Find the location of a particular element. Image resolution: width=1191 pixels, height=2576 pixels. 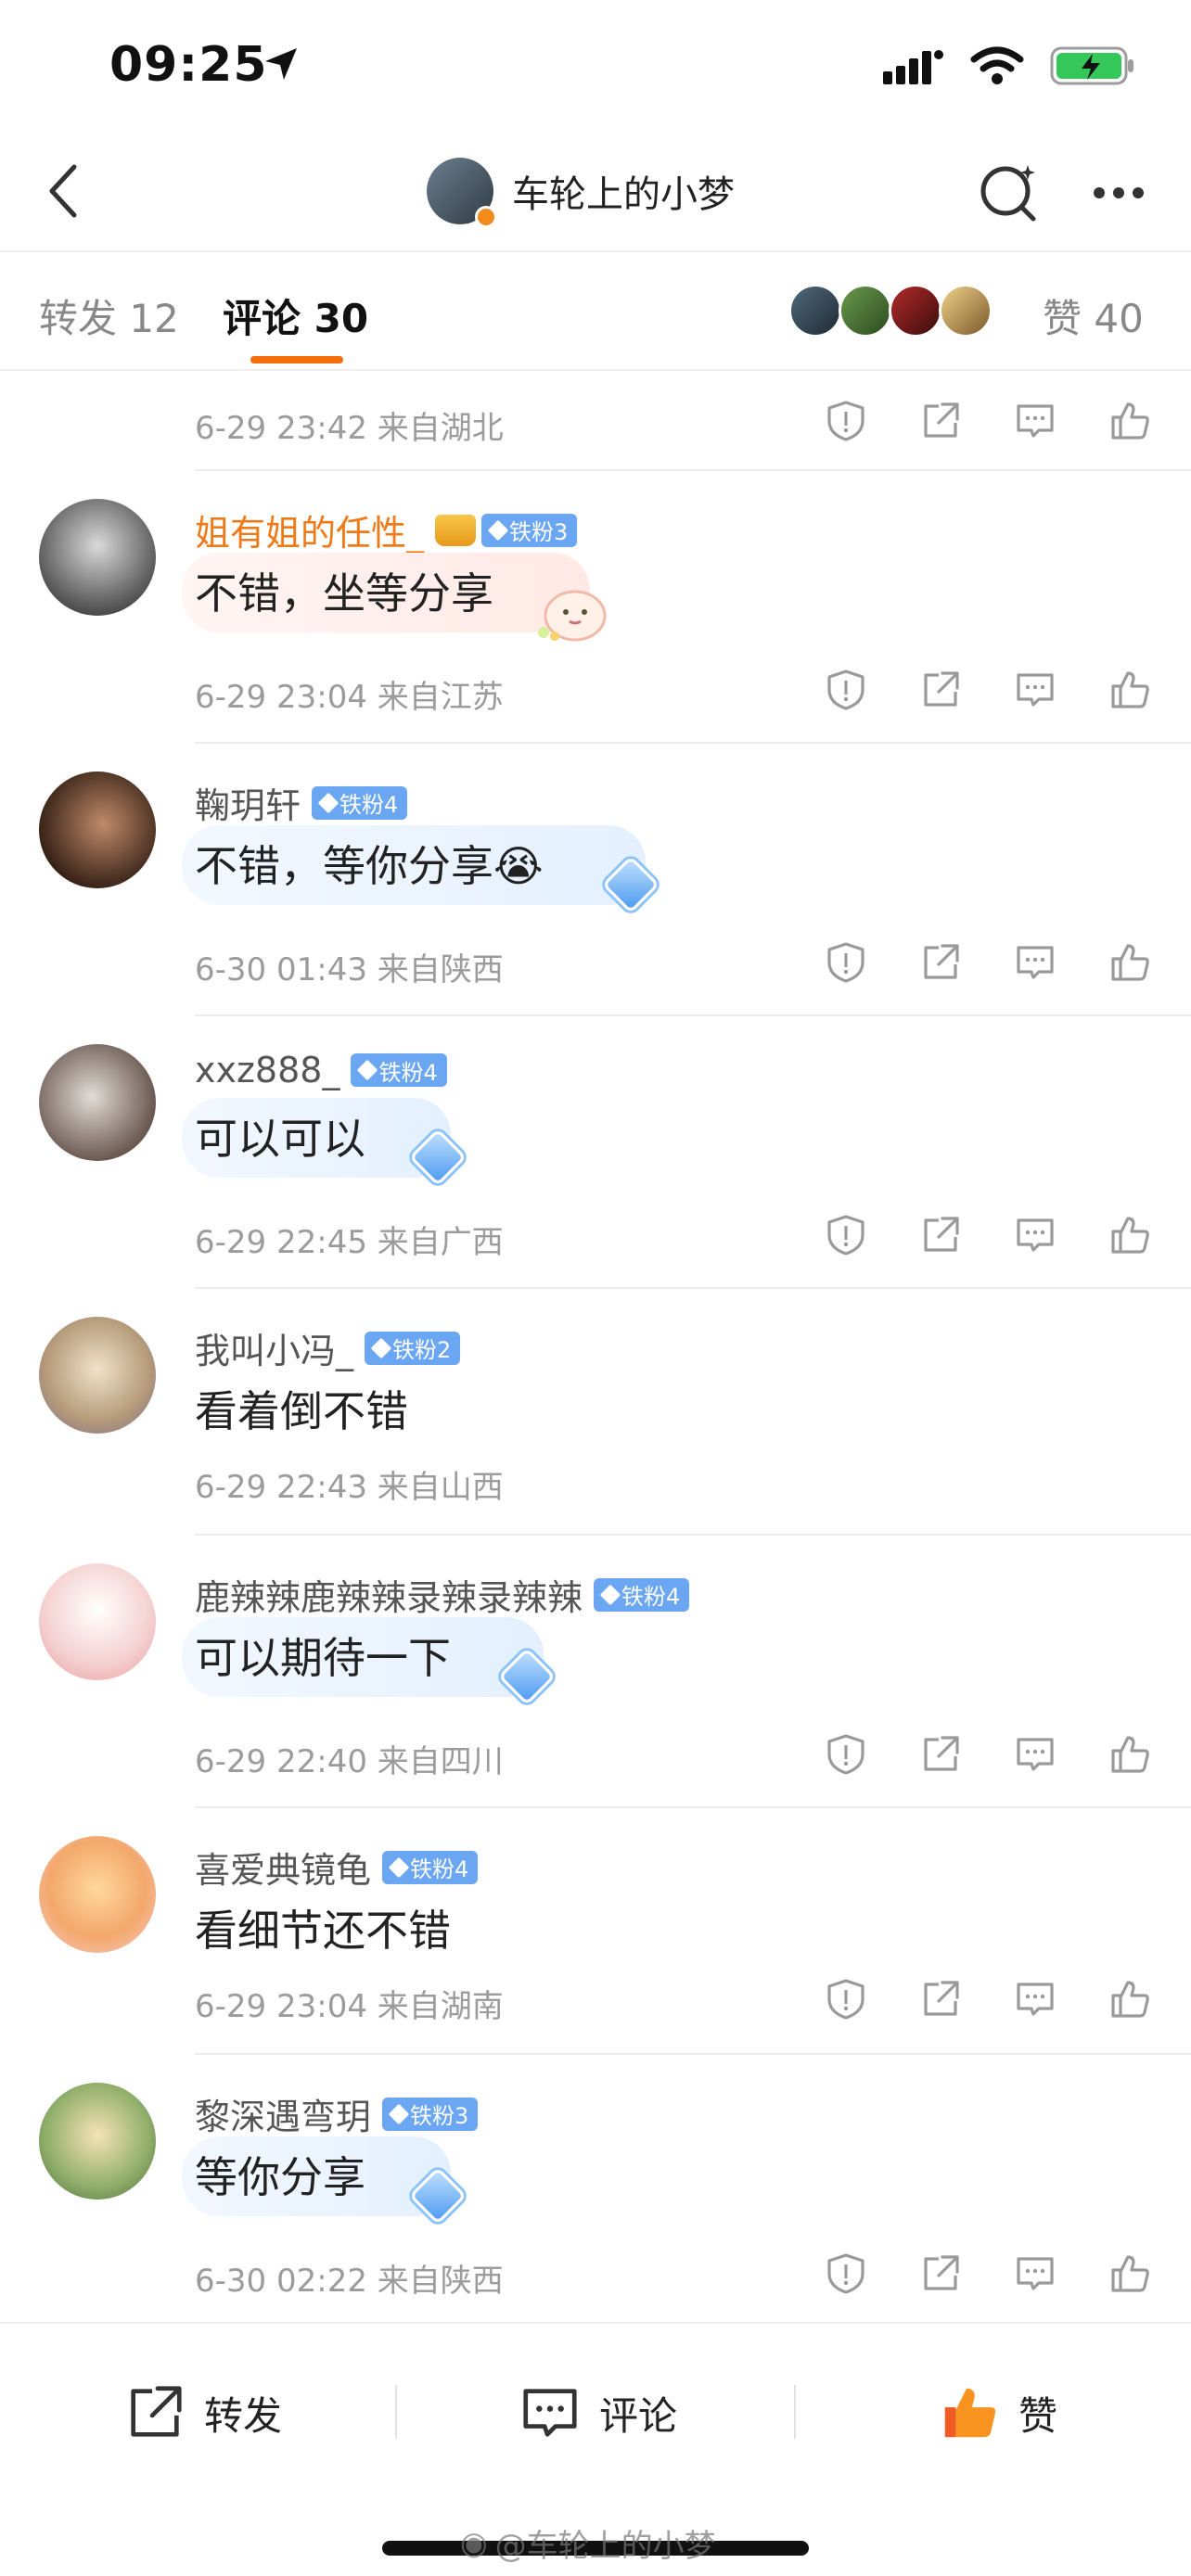

comment-icon is located at coordinates (1035, 690).